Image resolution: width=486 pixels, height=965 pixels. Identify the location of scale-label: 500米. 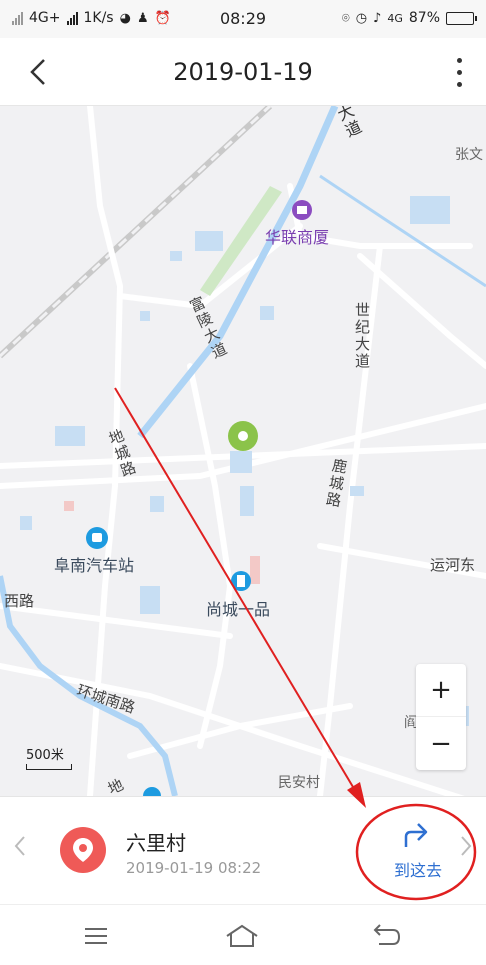
(45, 755).